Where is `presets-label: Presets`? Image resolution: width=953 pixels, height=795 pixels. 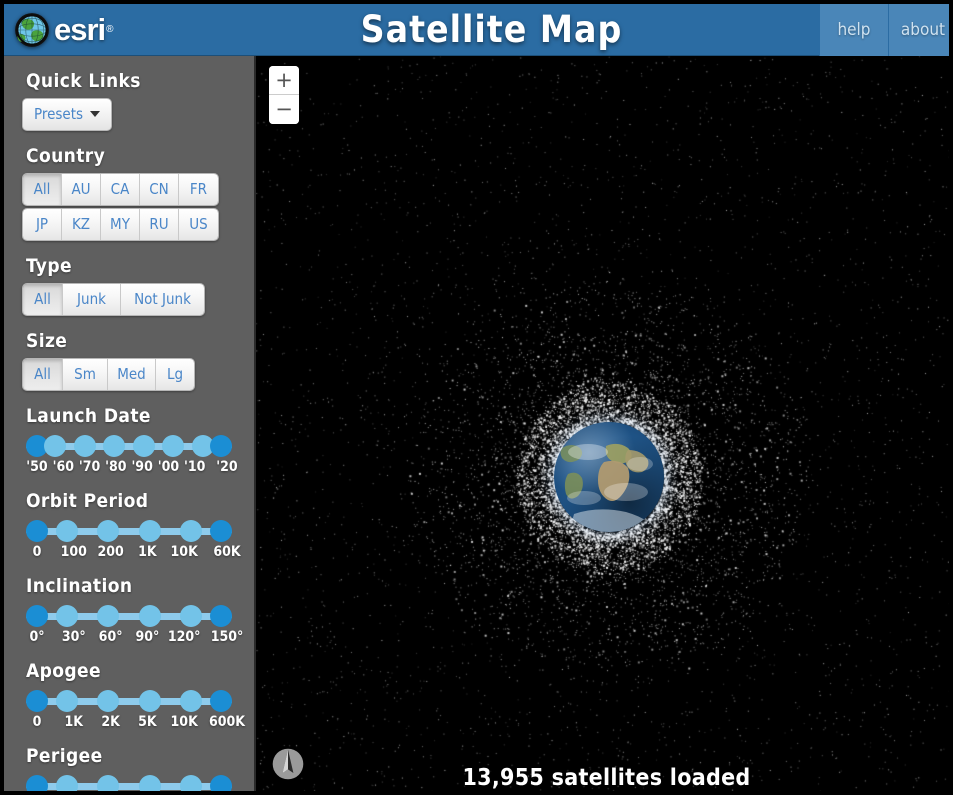 presets-label: Presets is located at coordinates (59, 114).